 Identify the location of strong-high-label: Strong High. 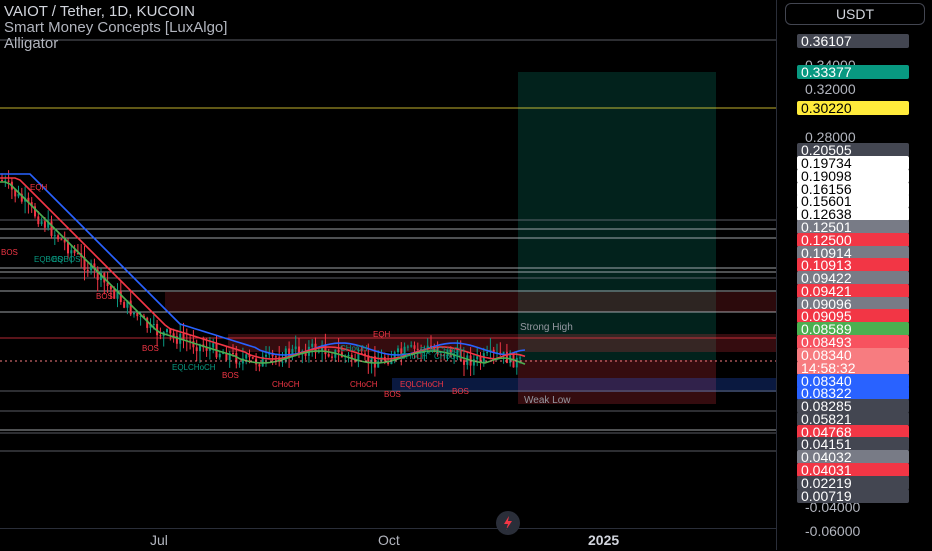
(546, 327).